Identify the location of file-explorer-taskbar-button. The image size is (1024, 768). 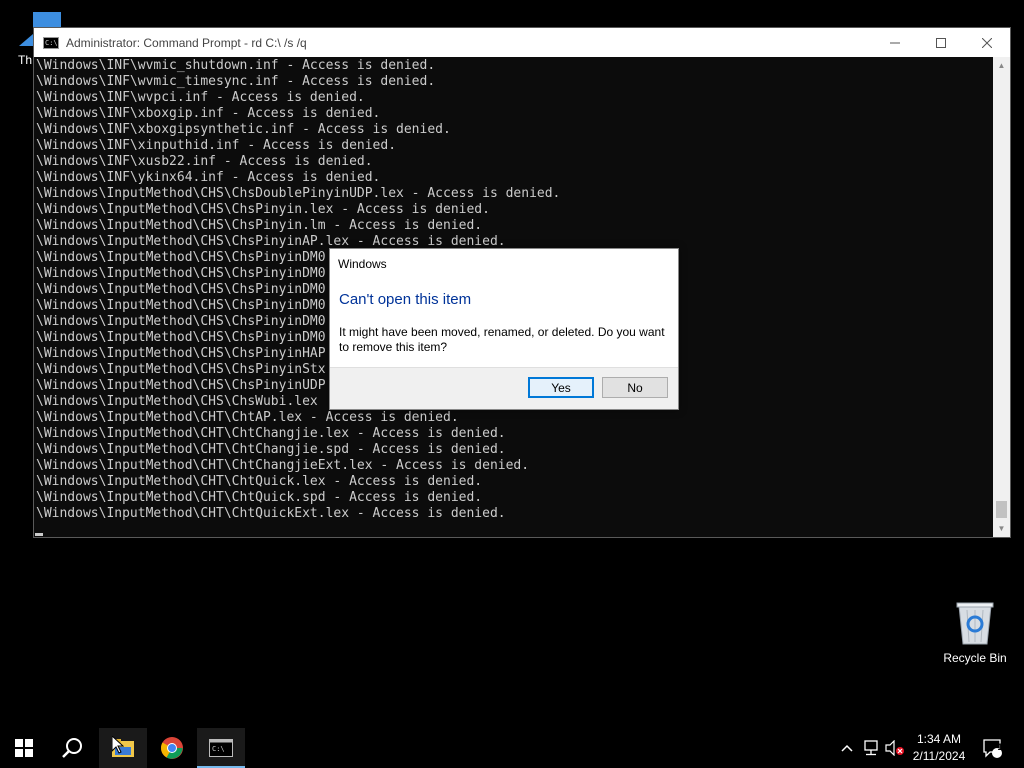
(123, 748).